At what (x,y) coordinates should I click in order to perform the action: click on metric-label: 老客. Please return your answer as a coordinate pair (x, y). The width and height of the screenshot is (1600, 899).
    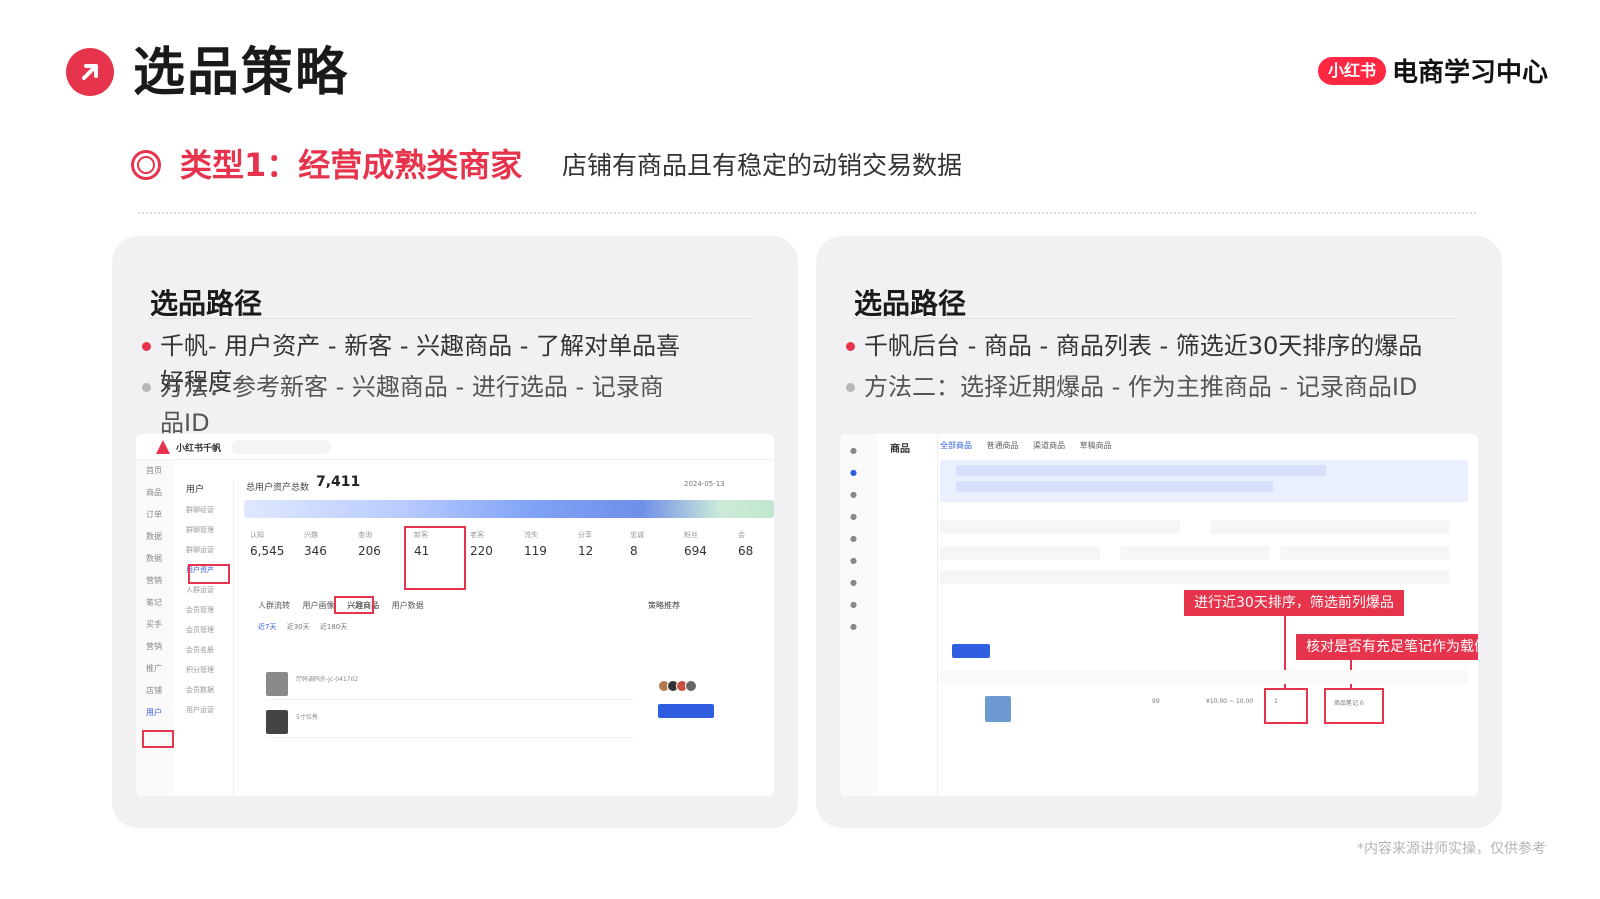
    Looking at the image, I should click on (477, 535).